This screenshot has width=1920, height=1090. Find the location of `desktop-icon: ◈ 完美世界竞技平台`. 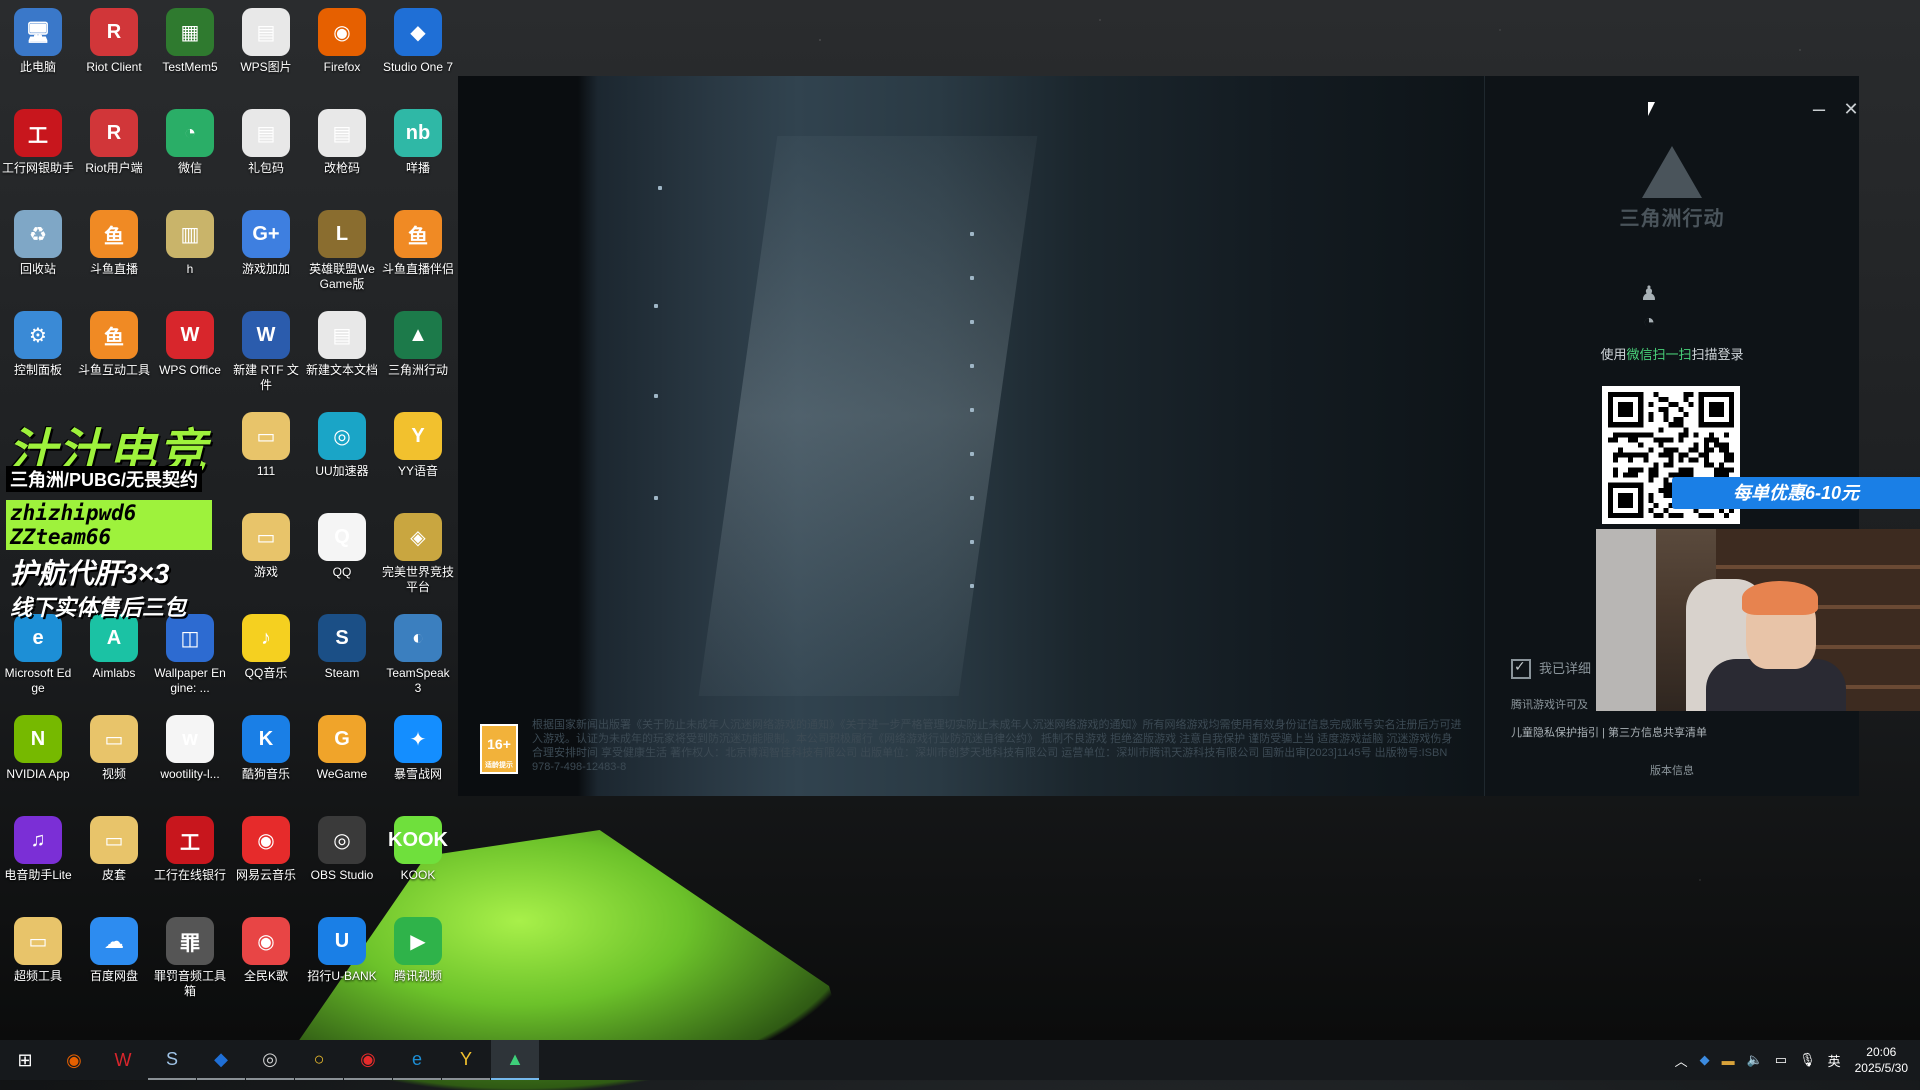

desktop-icon: ◈ 完美世界竞技平台 is located at coordinates (418, 556).